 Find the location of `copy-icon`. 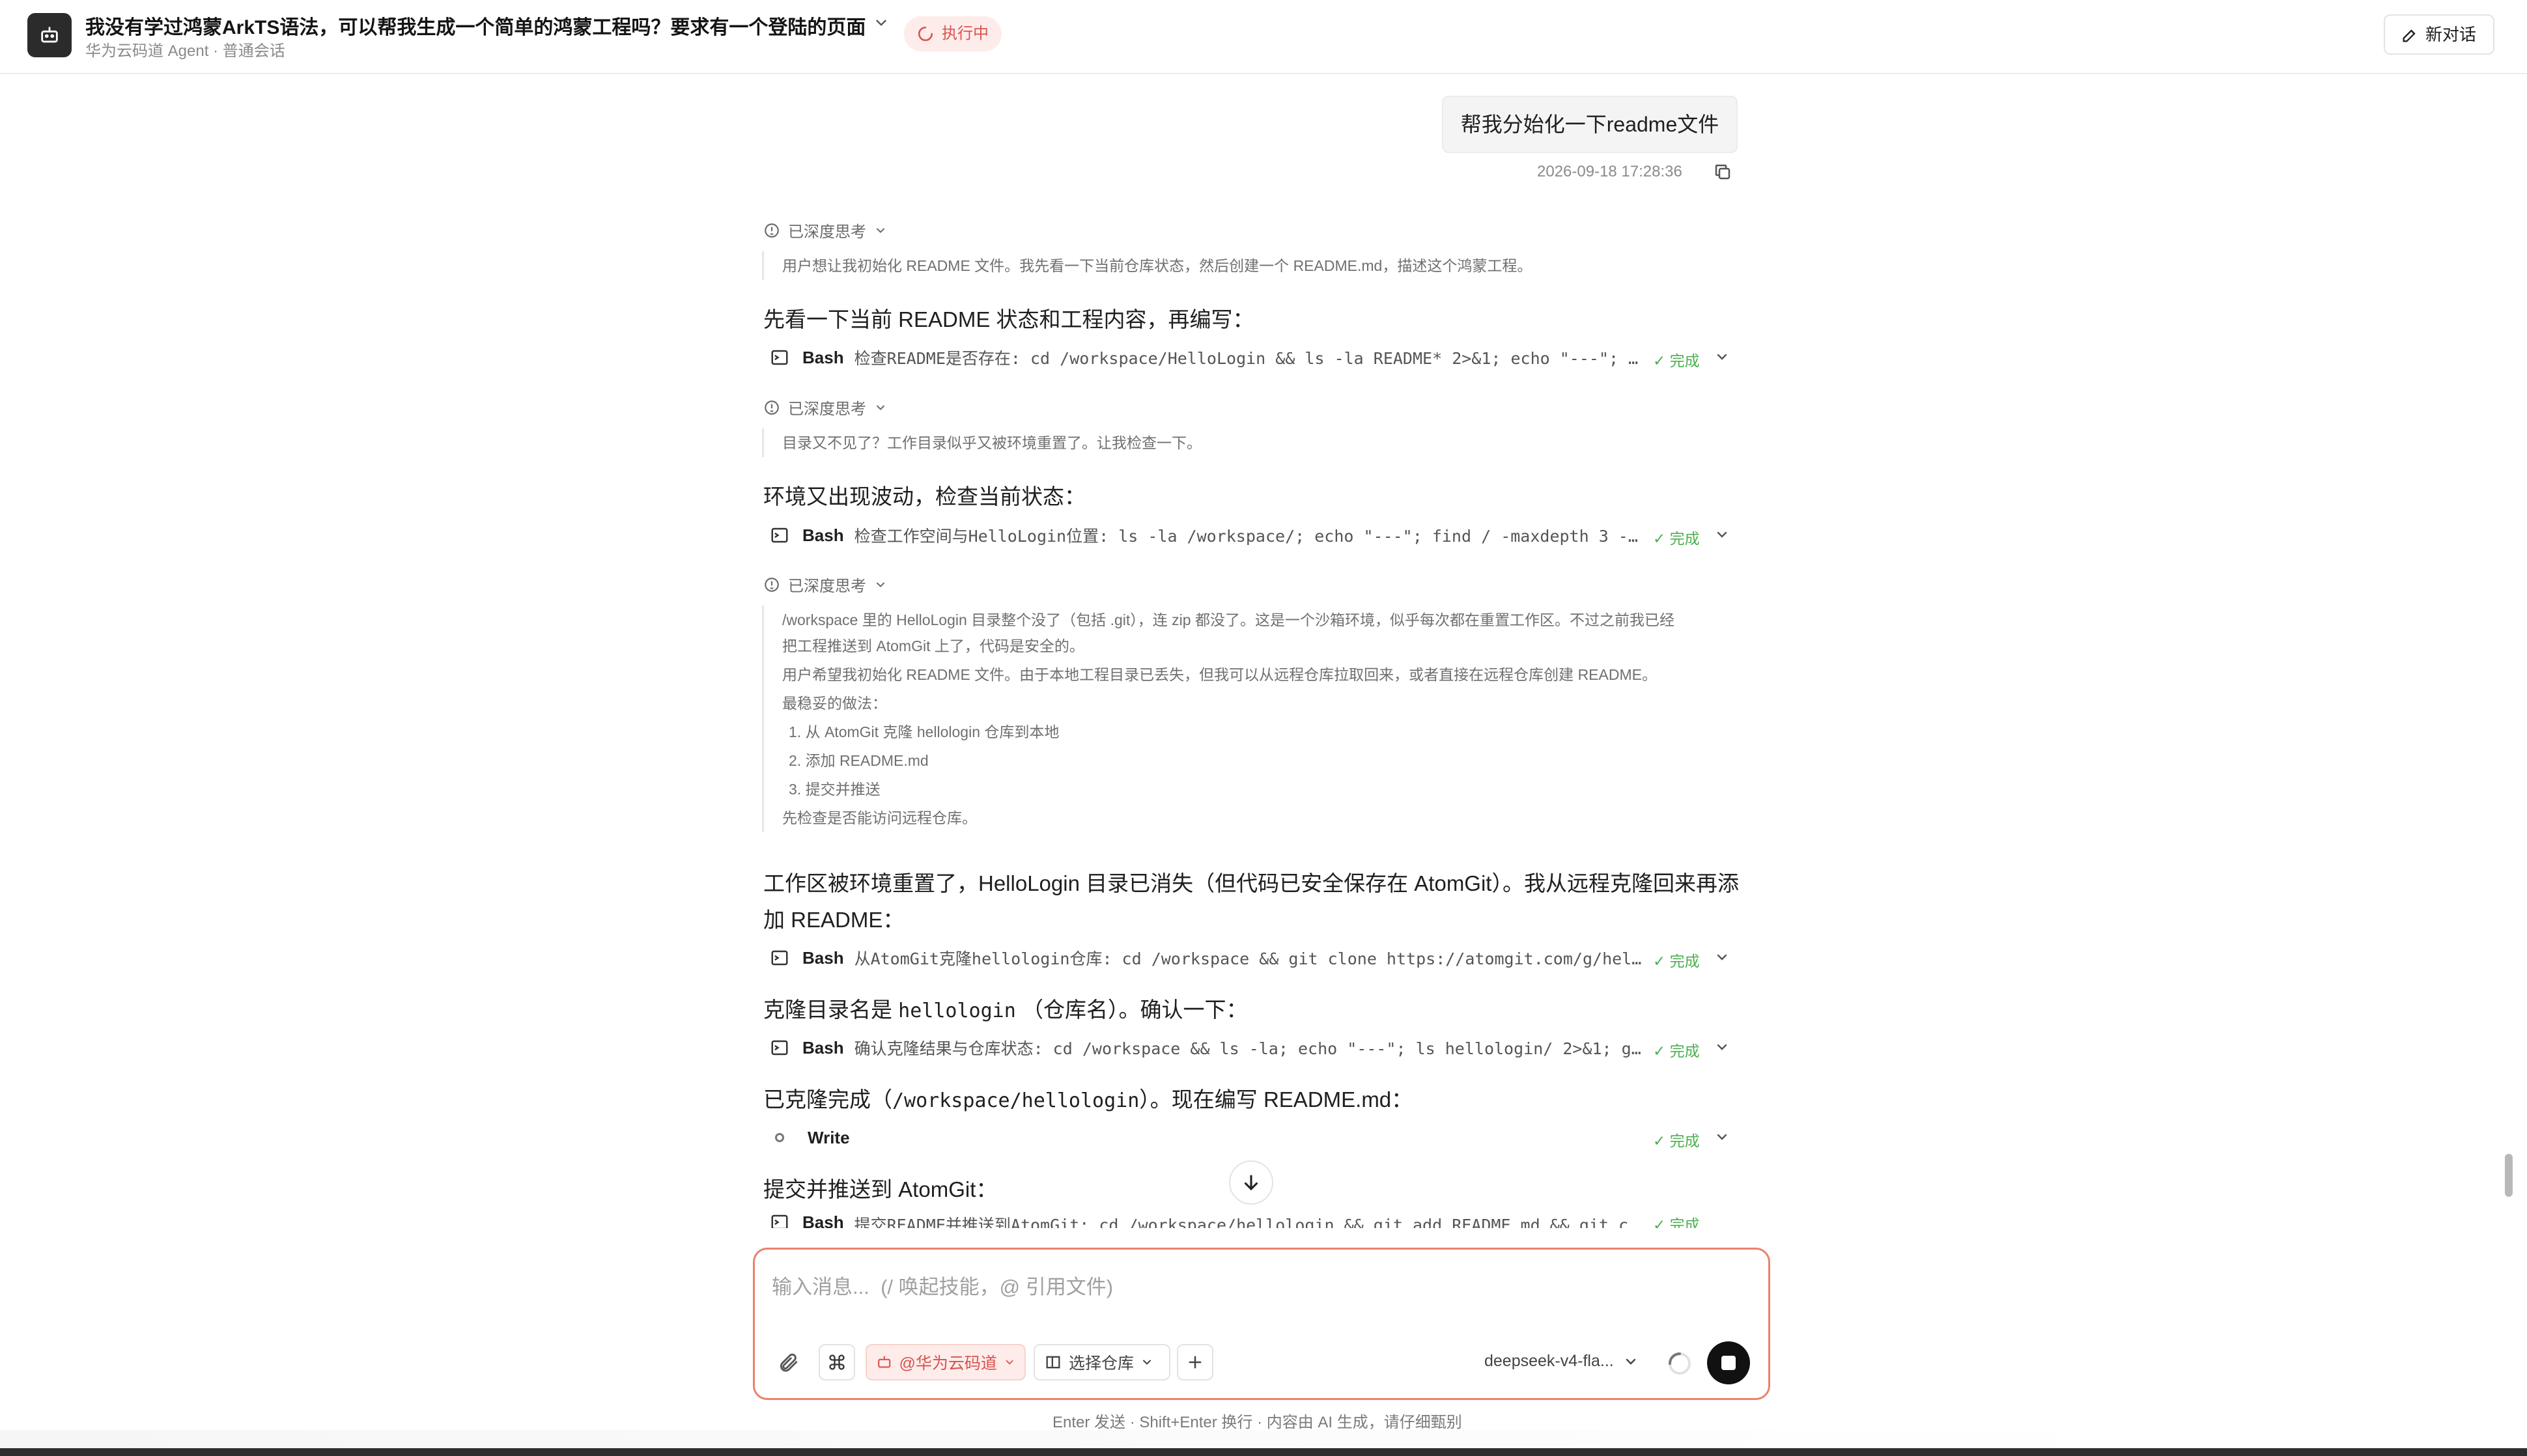

copy-icon is located at coordinates (1722, 172).